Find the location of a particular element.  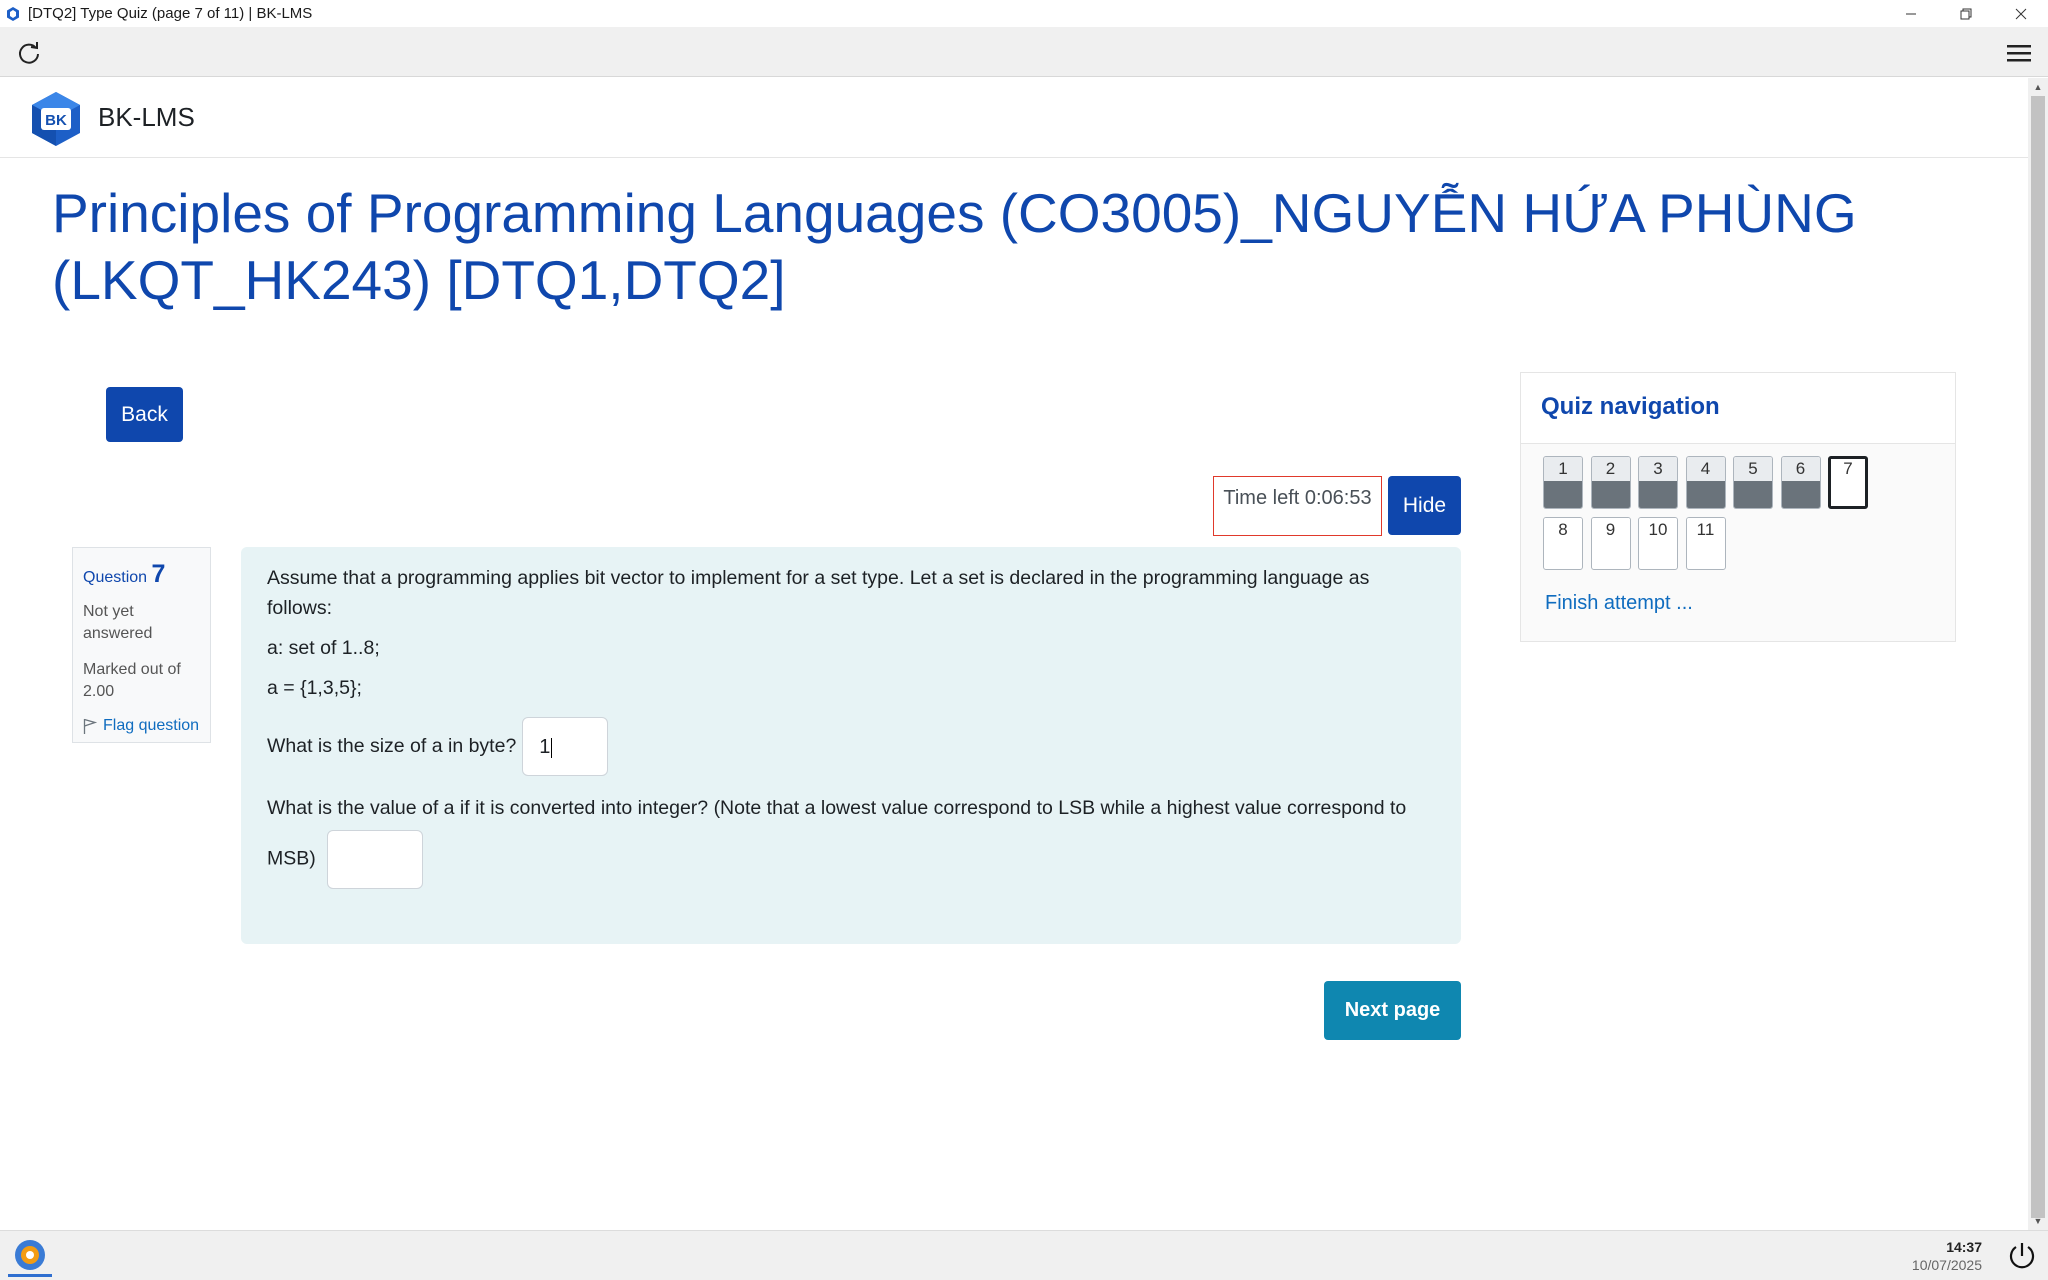

quiz-nav-button-1: 1 is located at coordinates (1563, 482).